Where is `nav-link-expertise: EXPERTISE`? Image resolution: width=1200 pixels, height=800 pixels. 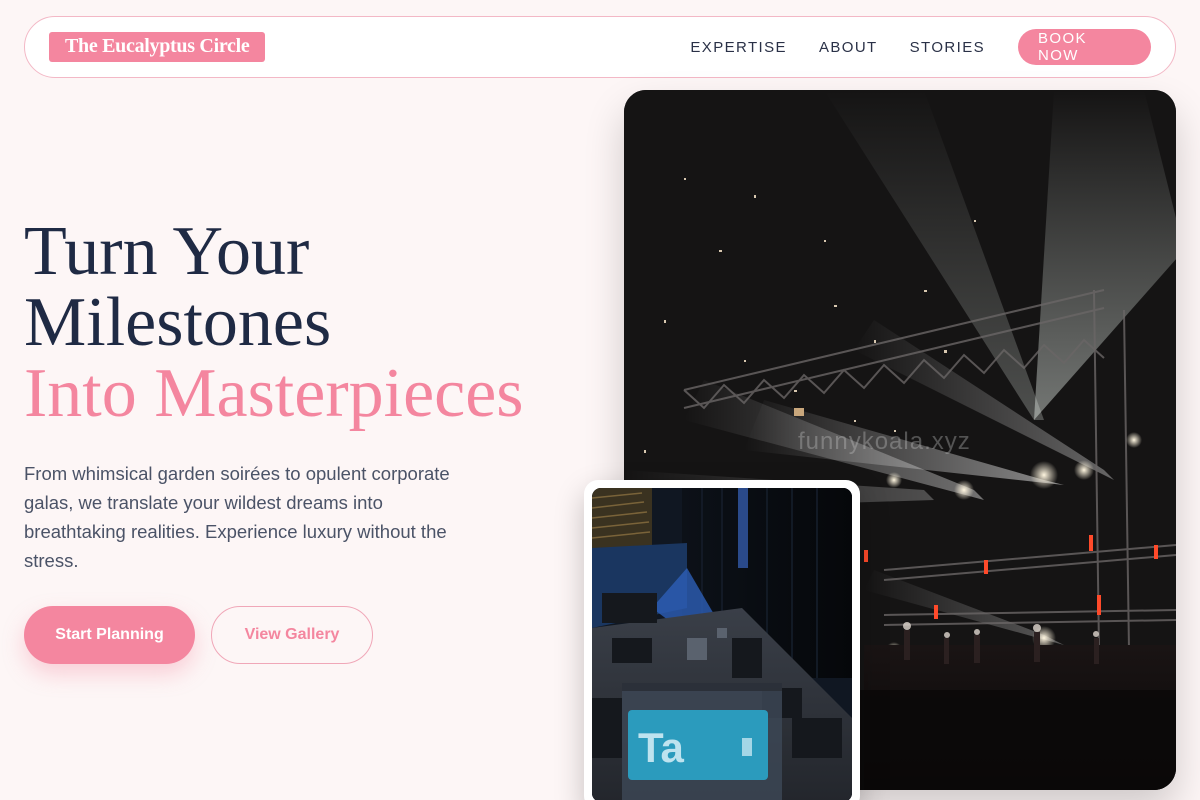 nav-link-expertise: EXPERTISE is located at coordinates (738, 47).